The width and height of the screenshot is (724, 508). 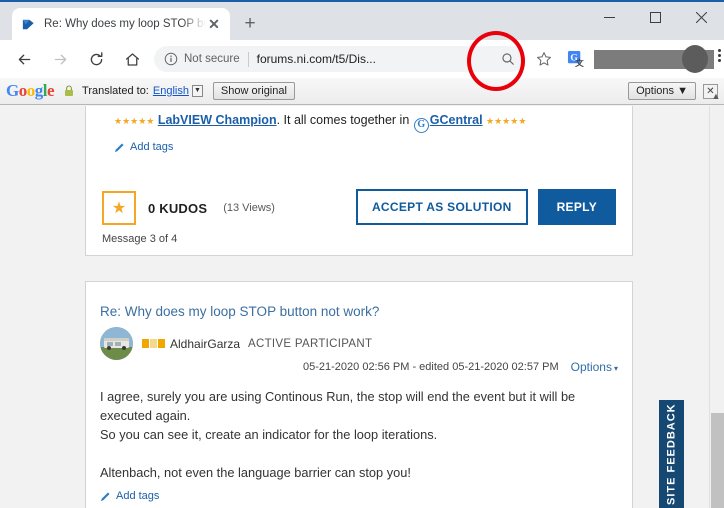 What do you see at coordinates (441, 207) in the screenshot?
I see `accept-as-solution-button: ACCEPT AS SOLUTION` at bounding box center [441, 207].